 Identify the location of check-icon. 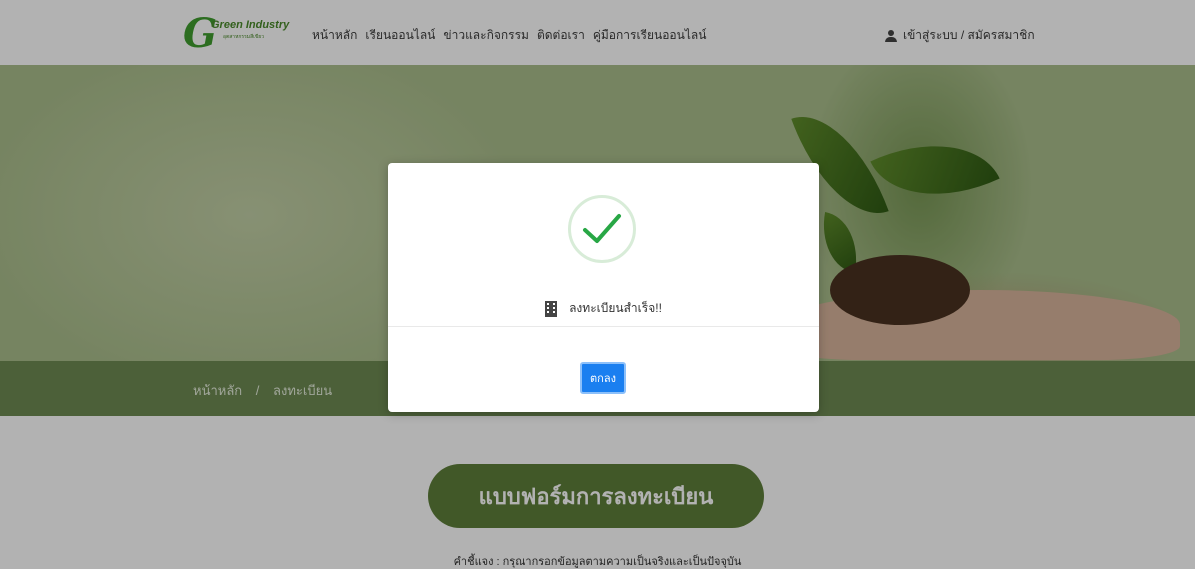
(602, 228).